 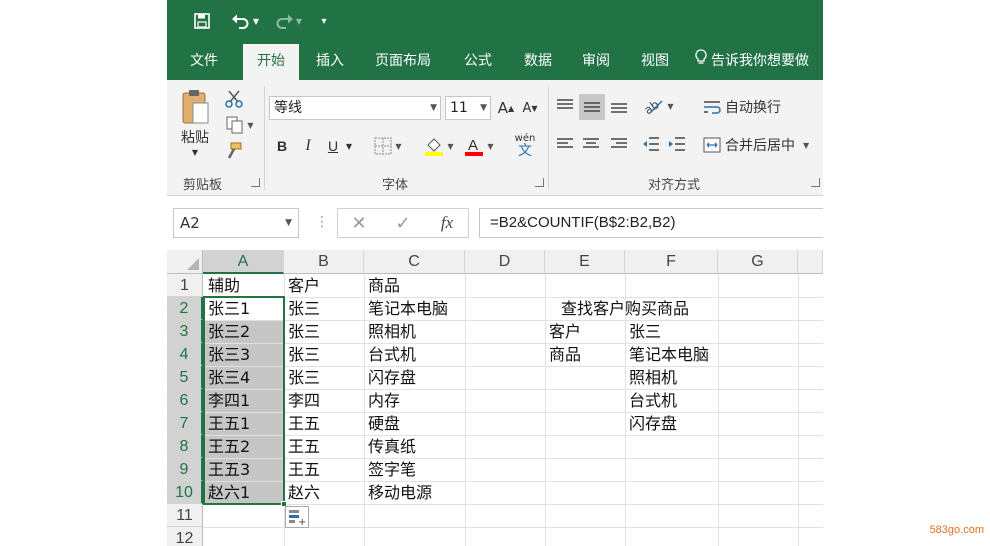 What do you see at coordinates (236, 223) in the screenshot?
I see `name-box: A2 ▼` at bounding box center [236, 223].